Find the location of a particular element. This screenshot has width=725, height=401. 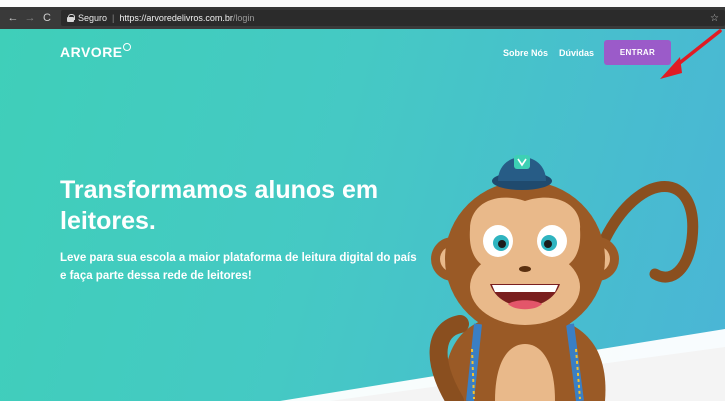

forward-arrow-icon: → is located at coordinates (30, 18).